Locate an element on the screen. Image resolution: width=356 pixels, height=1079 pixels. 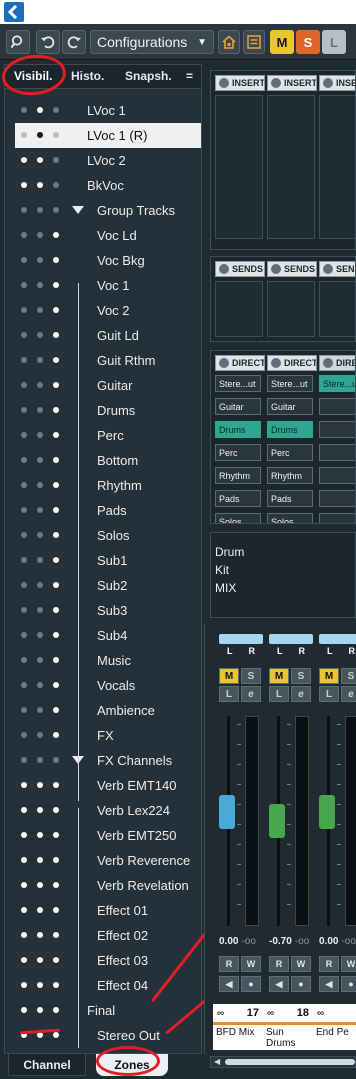
track-row: Effect 02 is located at coordinates (108, 935).